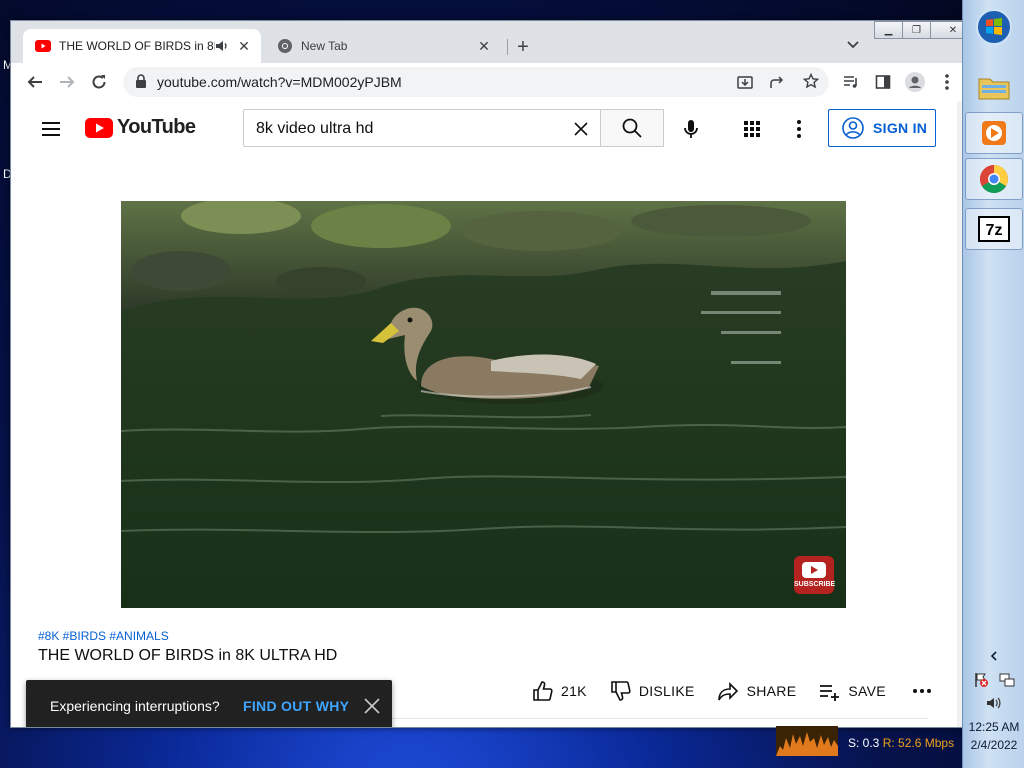  What do you see at coordinates (279, 82) in the screenshot?
I see `url-text: youtube.com/watch?v=MDM002yPJBM` at bounding box center [279, 82].